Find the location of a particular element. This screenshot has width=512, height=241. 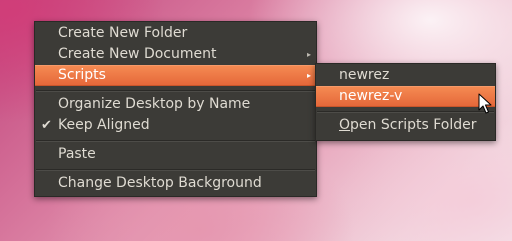

menu-item-label: Paste is located at coordinates (77, 154).